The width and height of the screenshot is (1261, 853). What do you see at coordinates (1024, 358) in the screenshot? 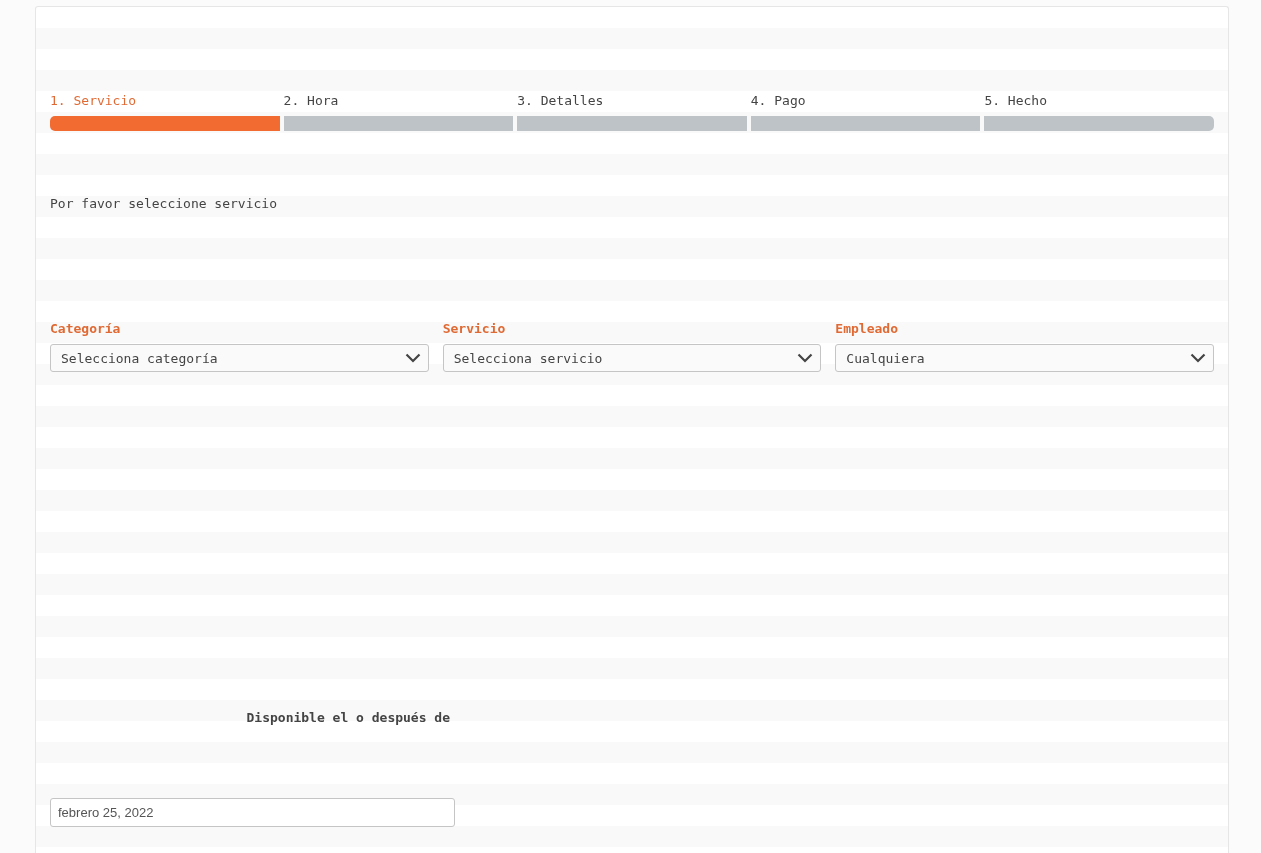
I see `dropdown: Cualquiera` at bounding box center [1024, 358].